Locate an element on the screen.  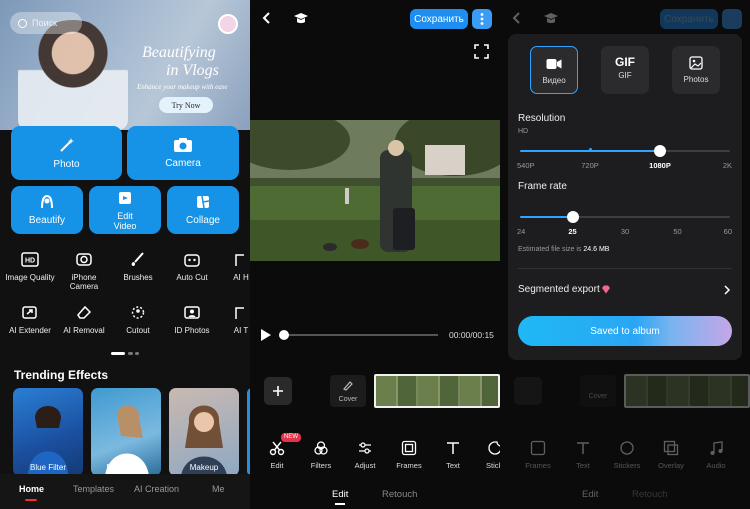
chevron-right-icon is located at coordinates (727, 290).